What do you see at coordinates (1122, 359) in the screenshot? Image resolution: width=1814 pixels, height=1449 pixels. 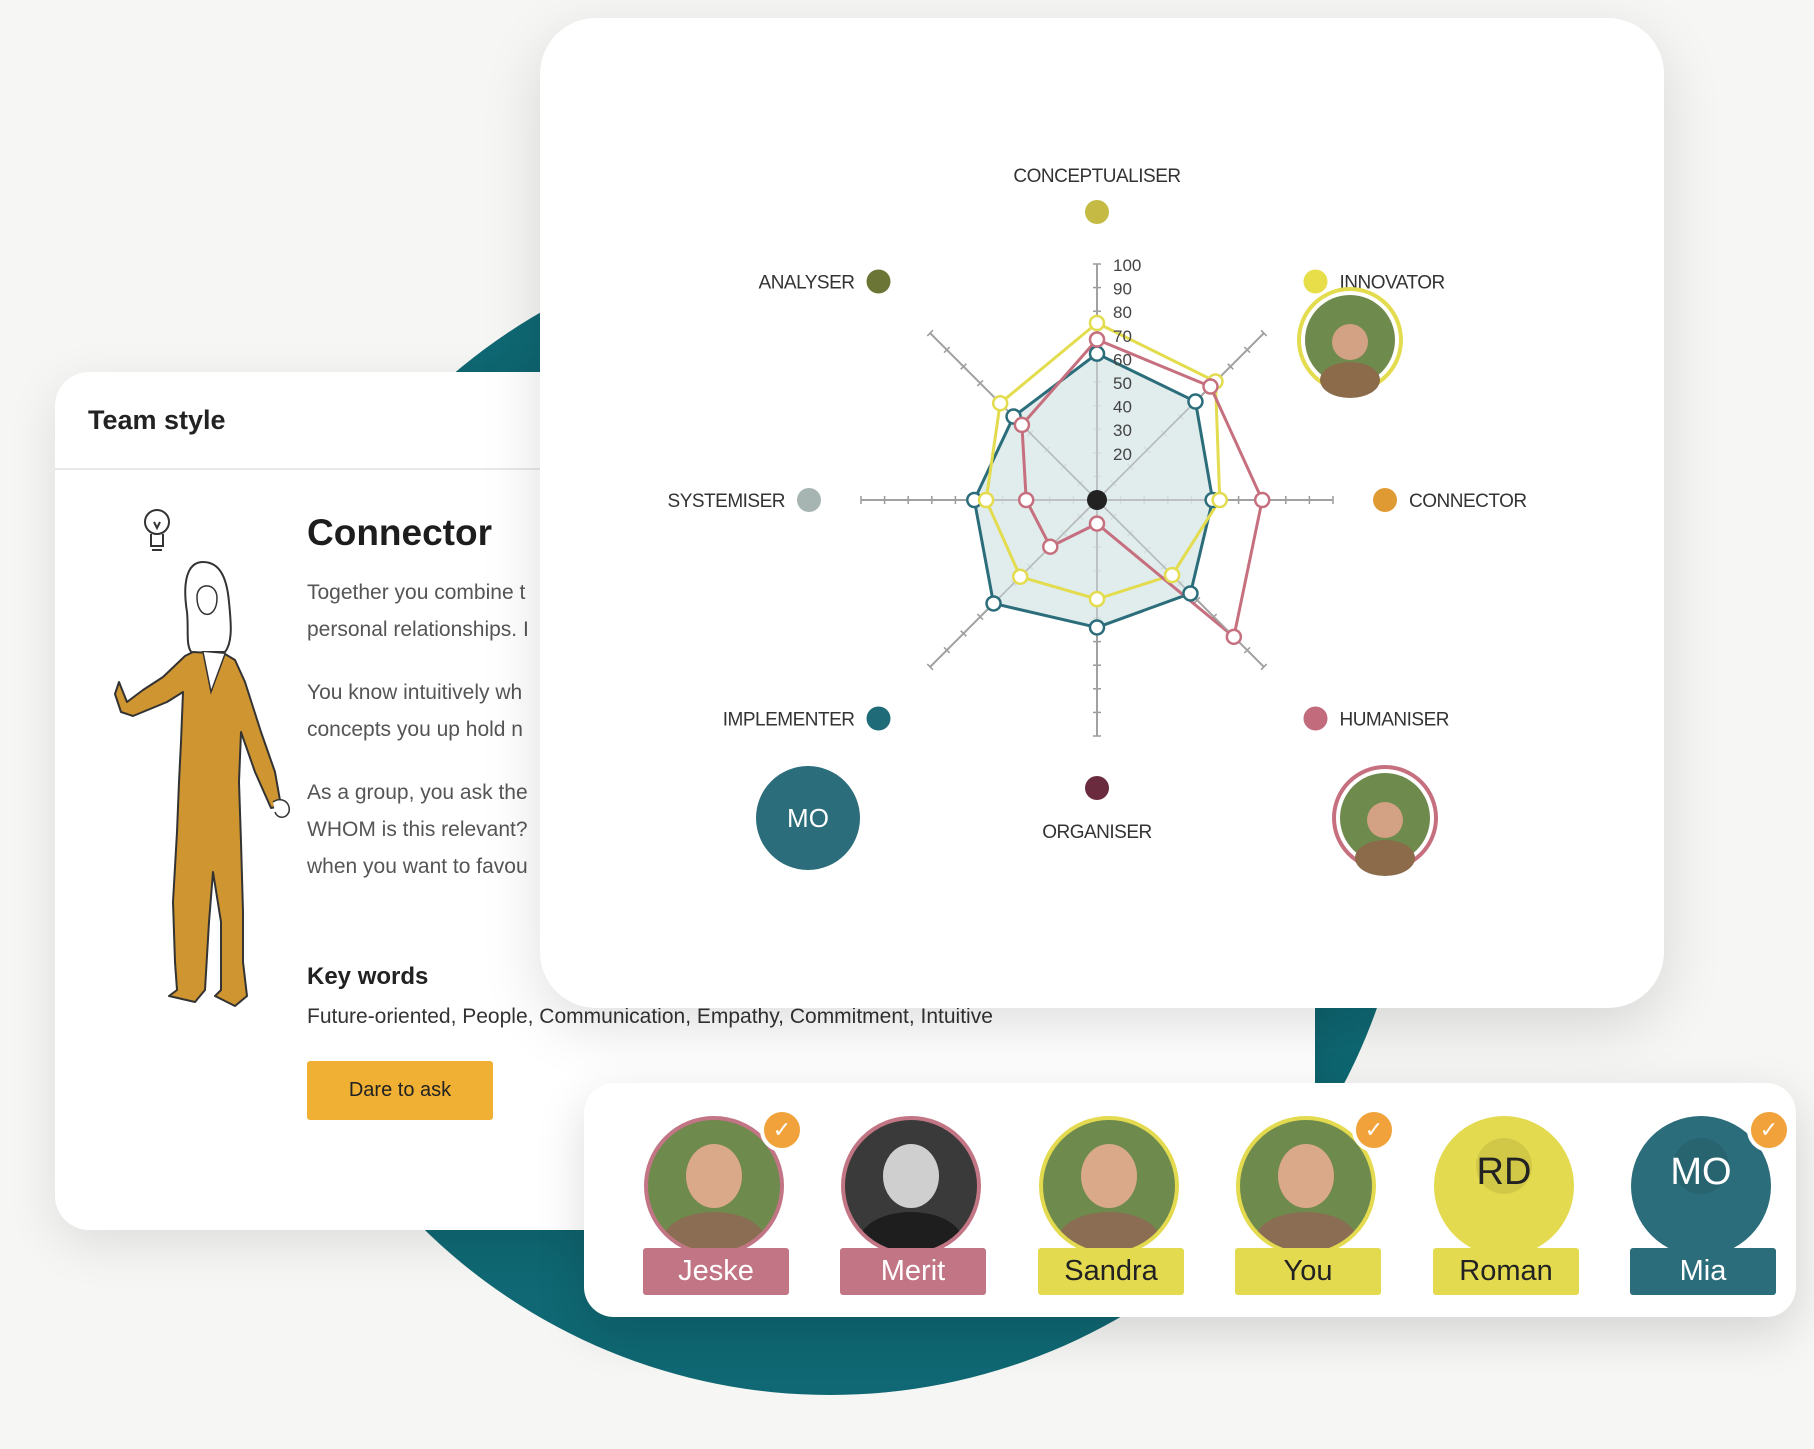 I see `radar-tick-label: 60` at bounding box center [1122, 359].